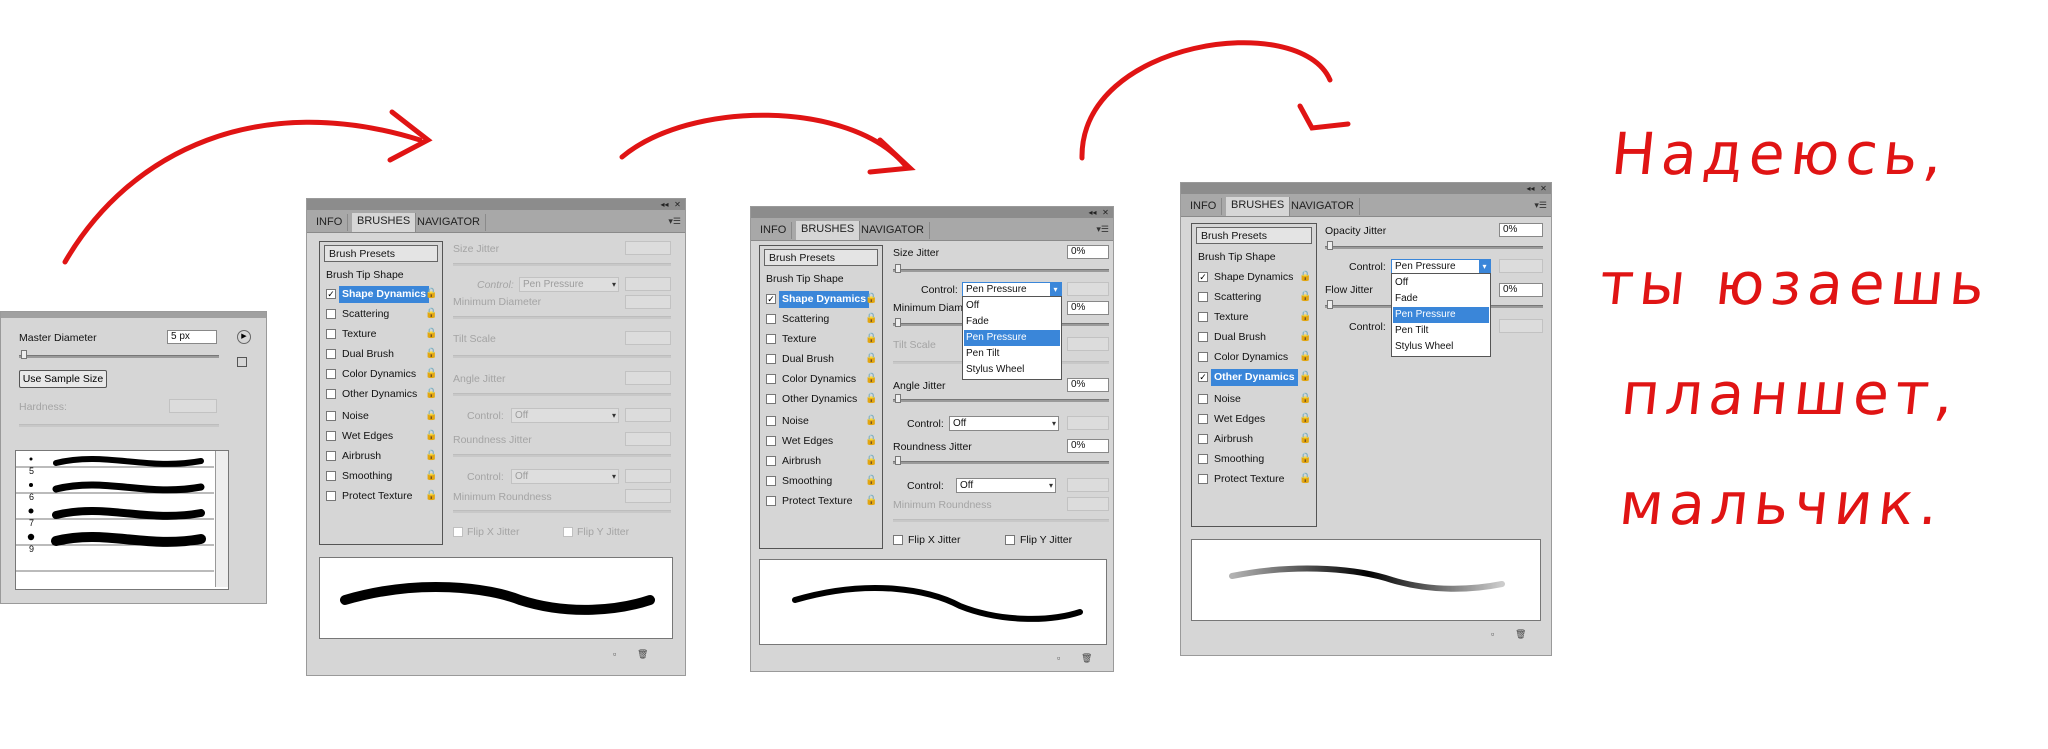 The width and height of the screenshot is (2048, 749). What do you see at coordinates (1441, 347) in the screenshot?
I see `dropdown-option-stylus-wheel: Stylus Wheel` at bounding box center [1441, 347].